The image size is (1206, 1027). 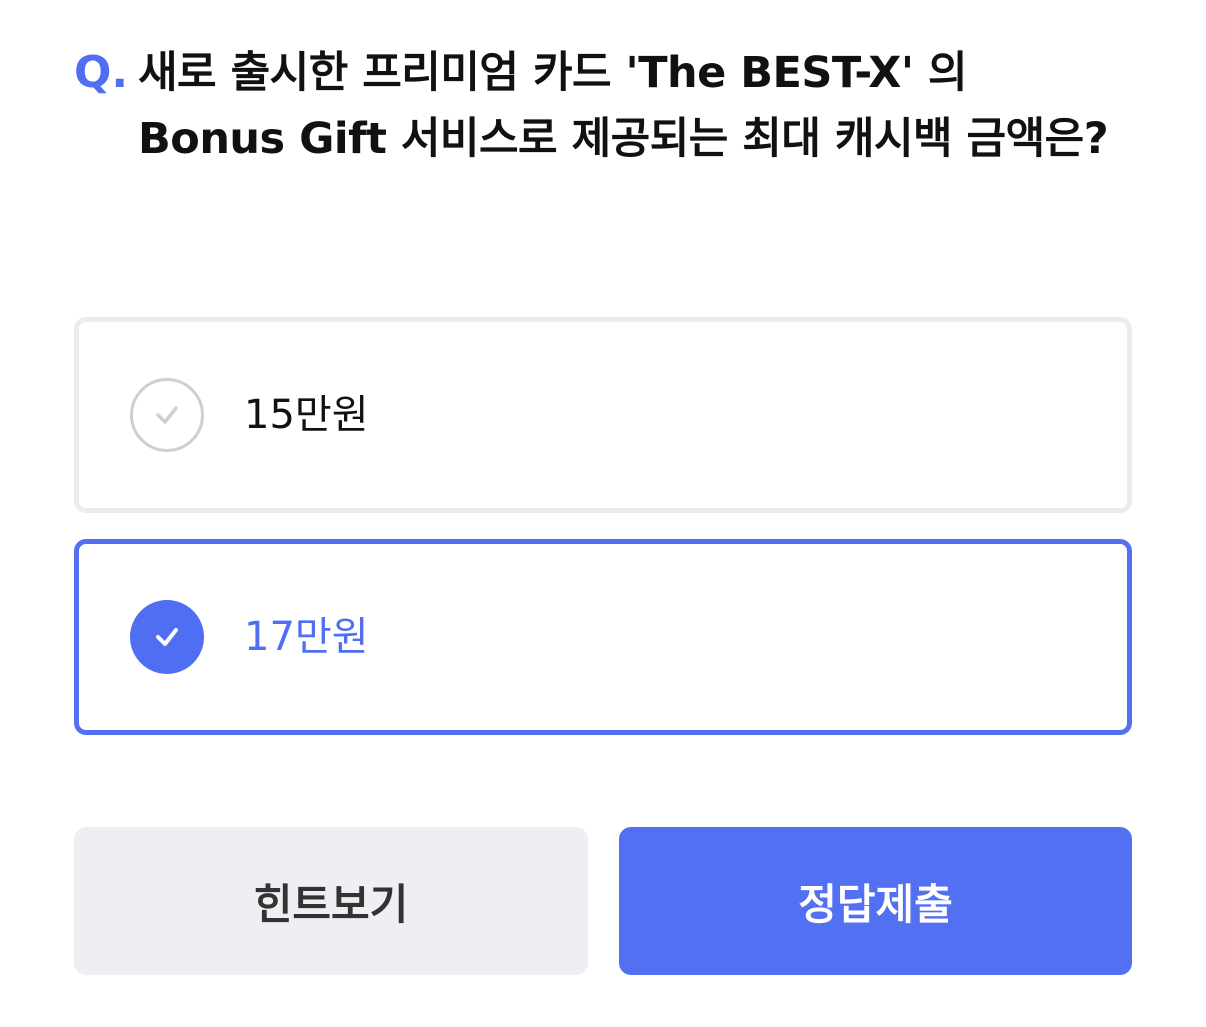 I want to click on submit-answer-button: 정답제출, so click(x=875, y=901).